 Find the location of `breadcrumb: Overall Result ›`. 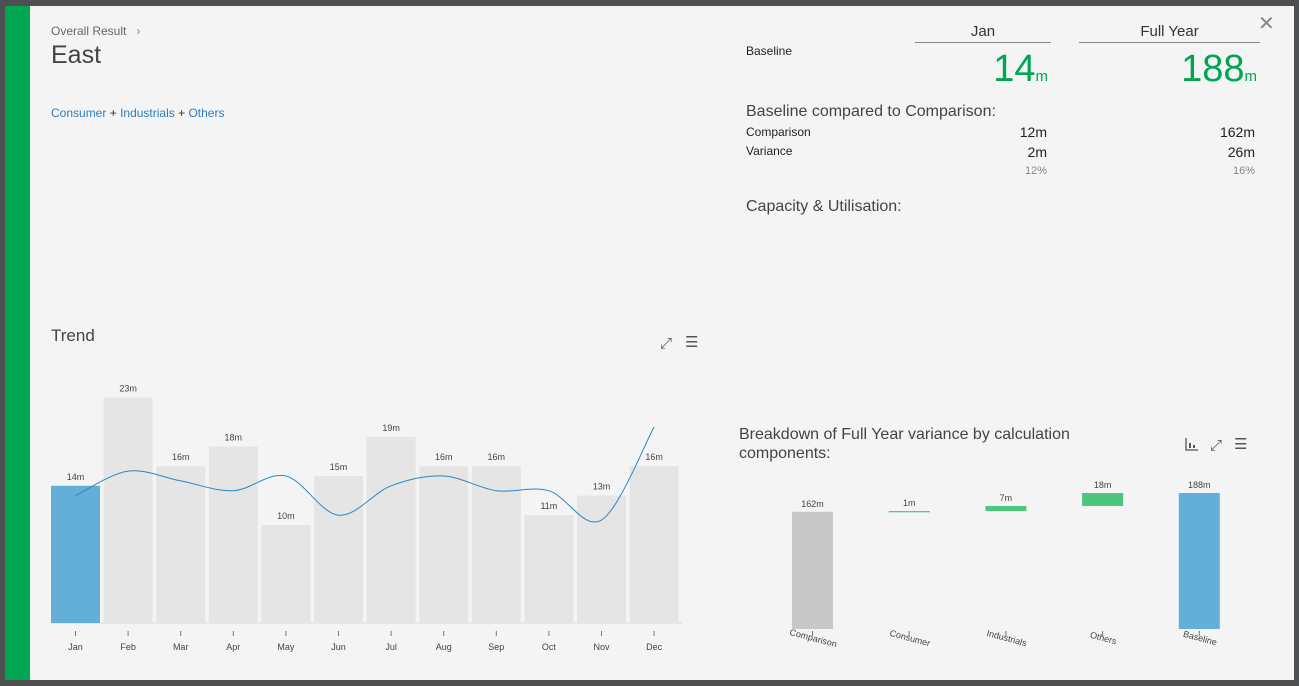

breadcrumb: Overall Result › is located at coordinates (95, 31).